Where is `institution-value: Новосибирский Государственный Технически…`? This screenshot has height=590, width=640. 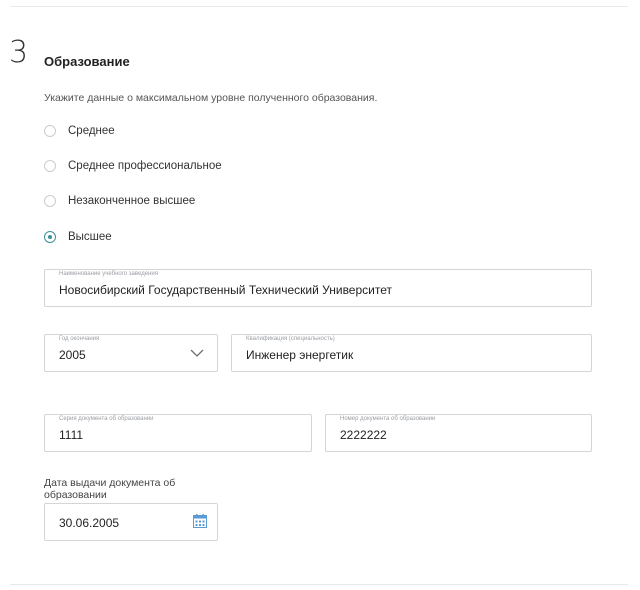 institution-value: Новосибирский Государственный Технически… is located at coordinates (225, 290).